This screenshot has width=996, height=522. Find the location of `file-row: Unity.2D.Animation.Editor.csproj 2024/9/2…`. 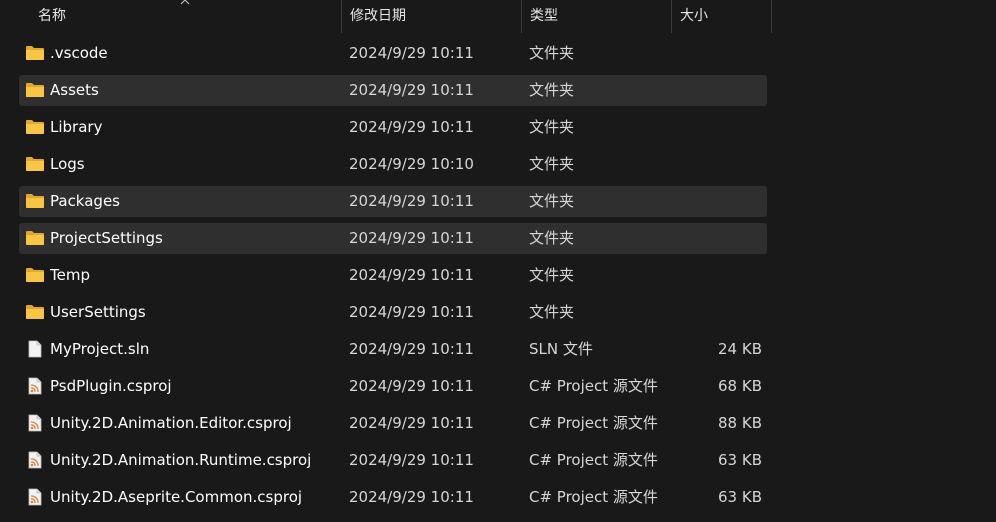

file-row: Unity.2D.Animation.Editor.csproj 2024/9/2… is located at coordinates (393, 423).